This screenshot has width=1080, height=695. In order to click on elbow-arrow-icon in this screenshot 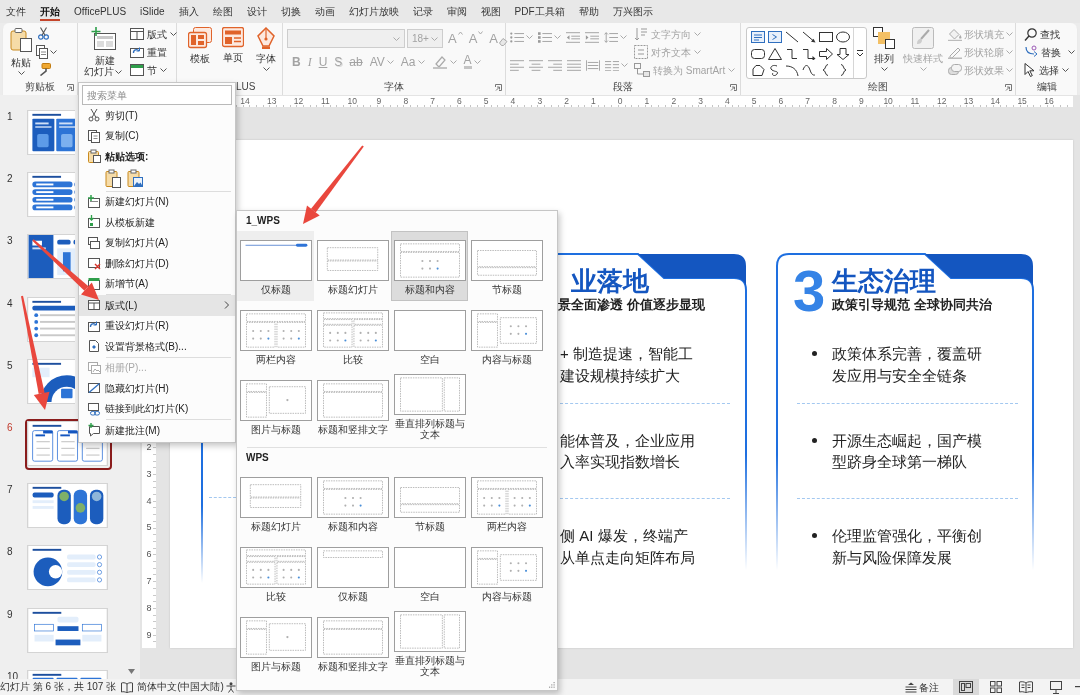, I will do `click(808, 53)`.